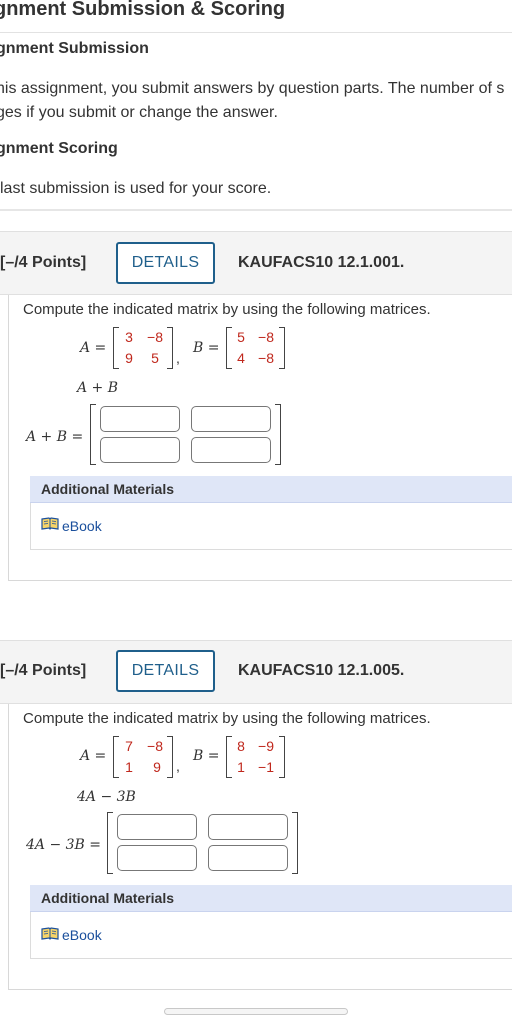 Image resolution: width=512 pixels, height=1024 pixels. Describe the element at coordinates (266, 746) in the screenshot. I see `matrix-entry: −9` at that location.